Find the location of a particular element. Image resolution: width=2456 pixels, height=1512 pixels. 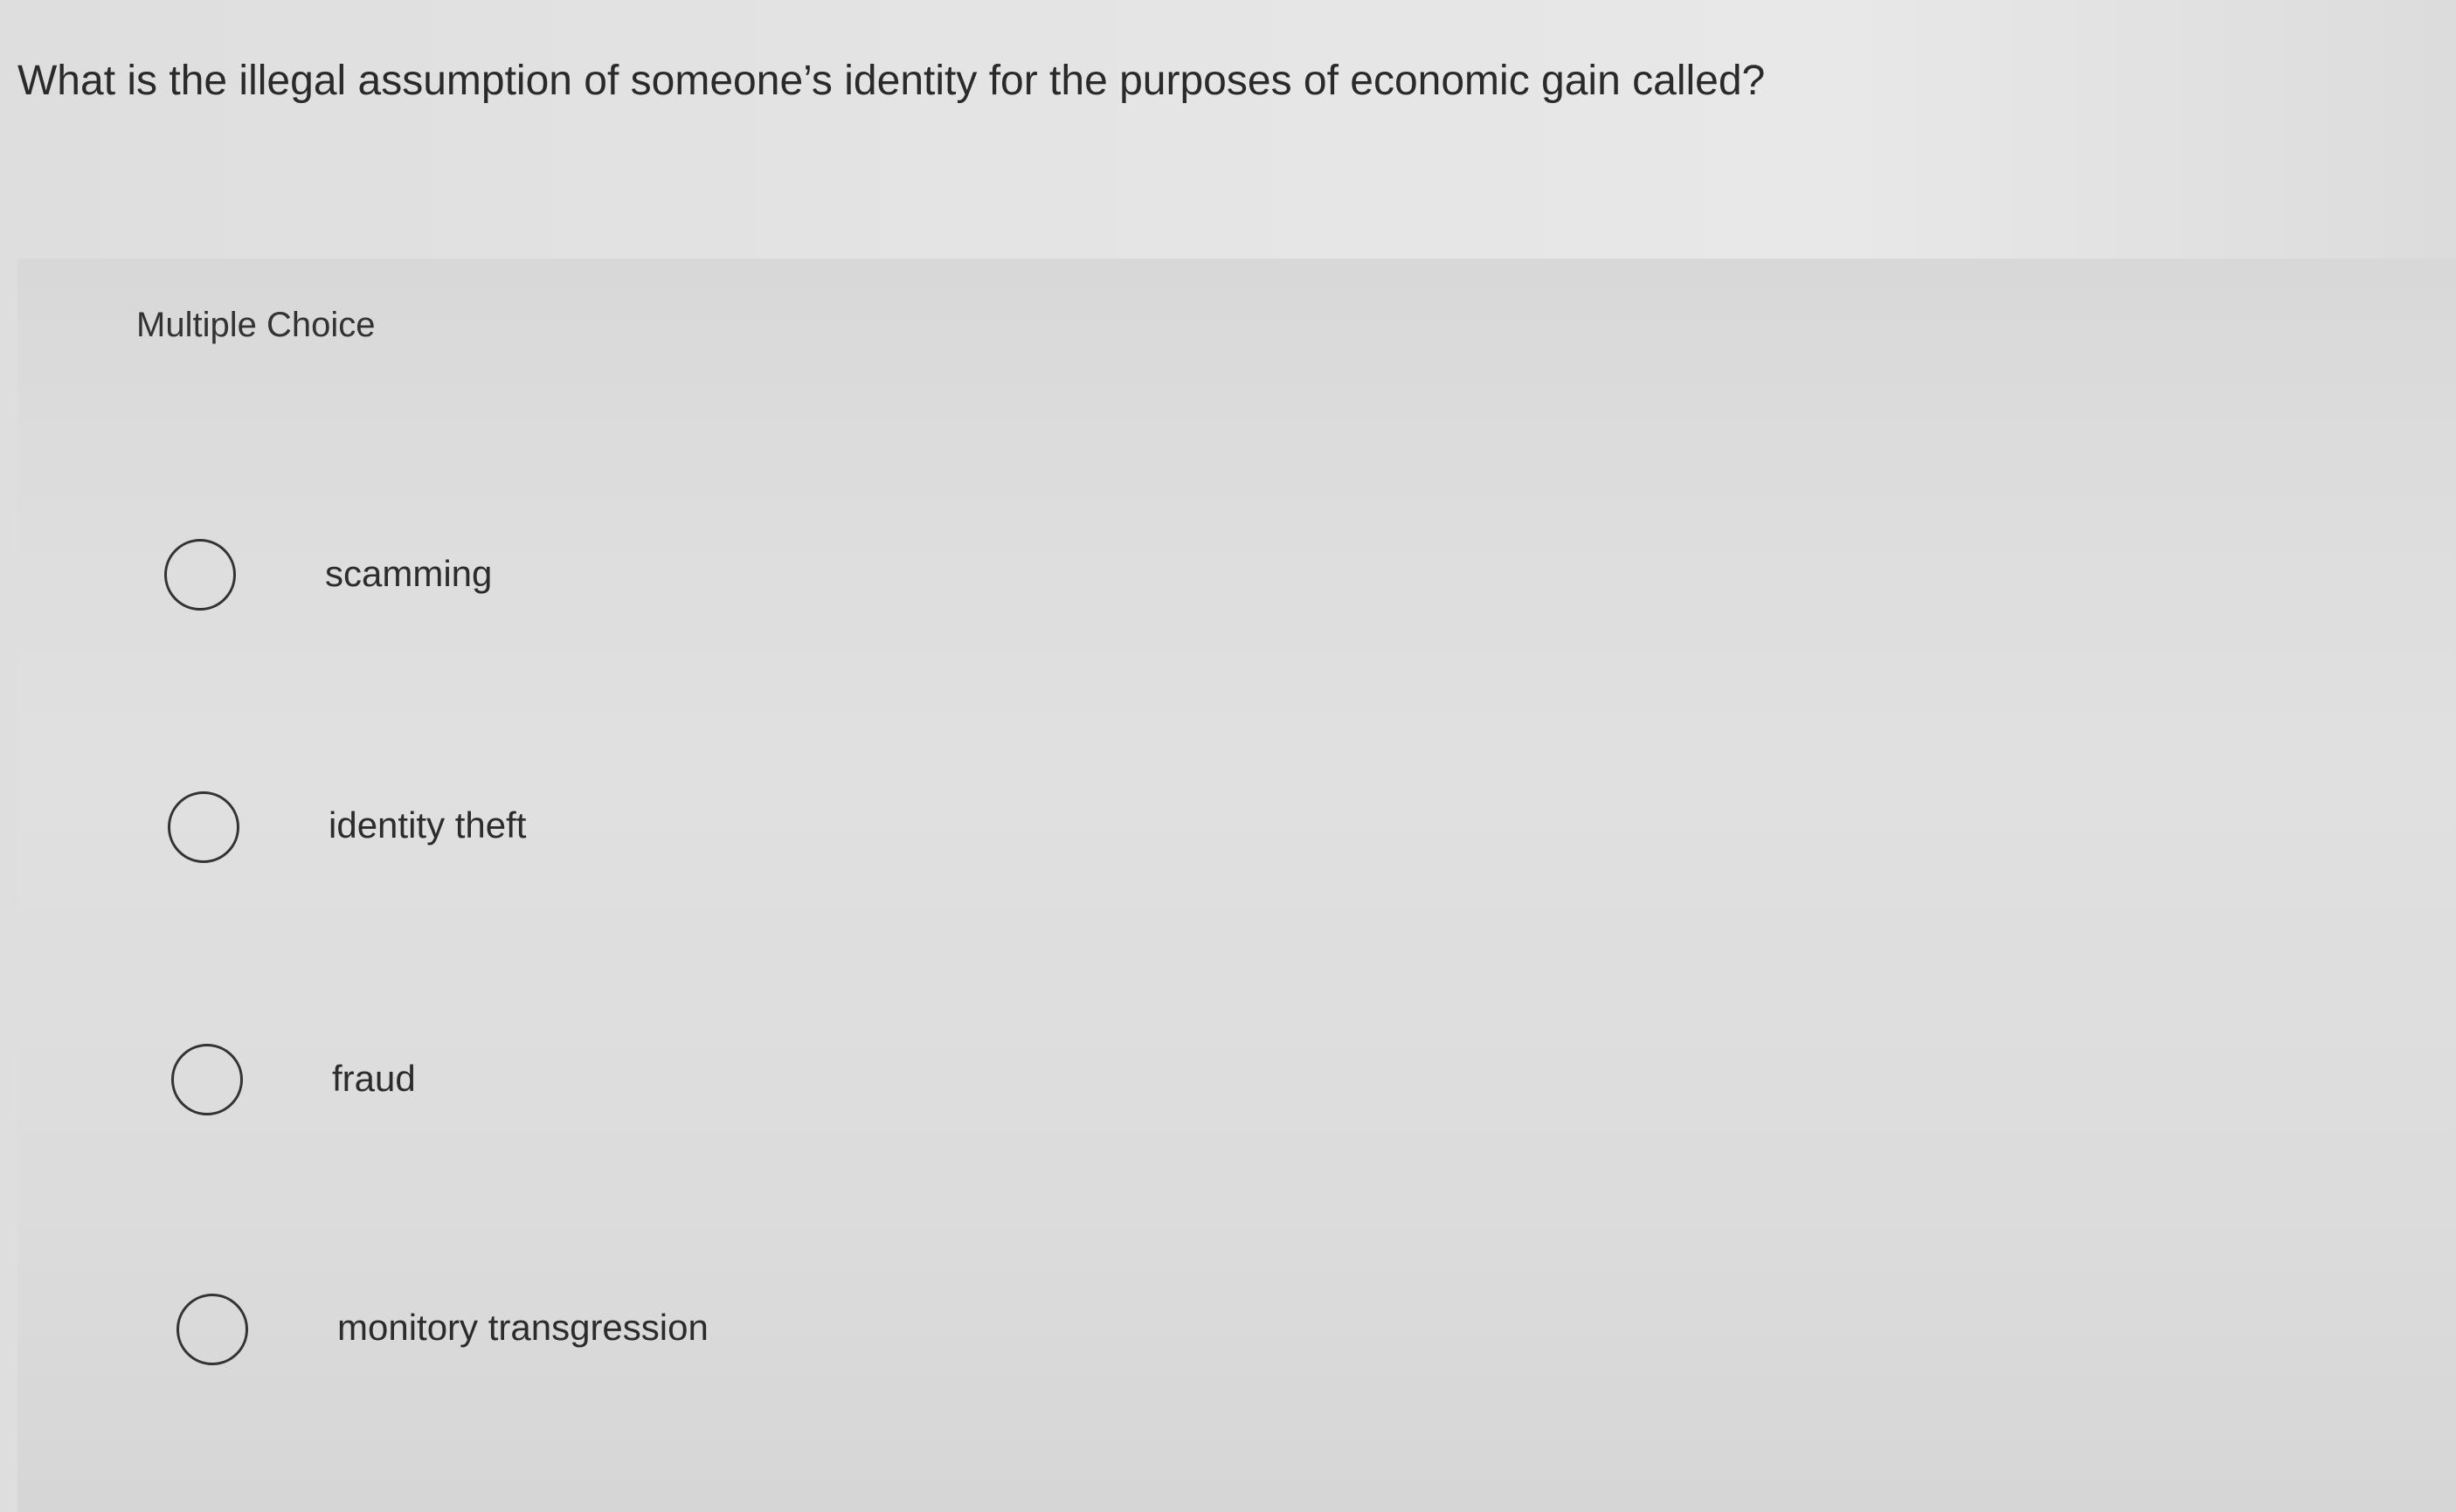

answer-option-label: identity theft is located at coordinates (427, 825).